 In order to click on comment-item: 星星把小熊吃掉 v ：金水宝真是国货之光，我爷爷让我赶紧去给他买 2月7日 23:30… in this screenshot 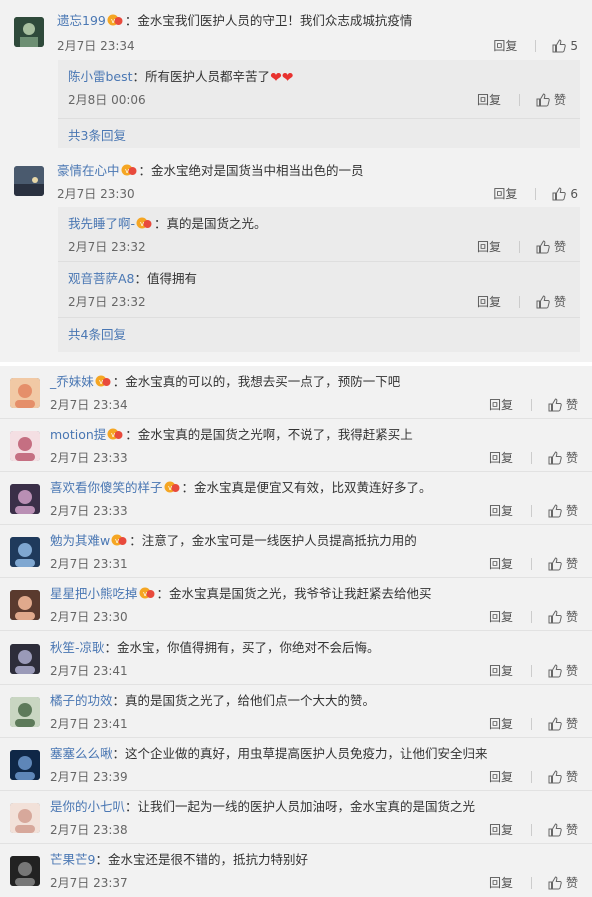, I will do `click(296, 604)`.